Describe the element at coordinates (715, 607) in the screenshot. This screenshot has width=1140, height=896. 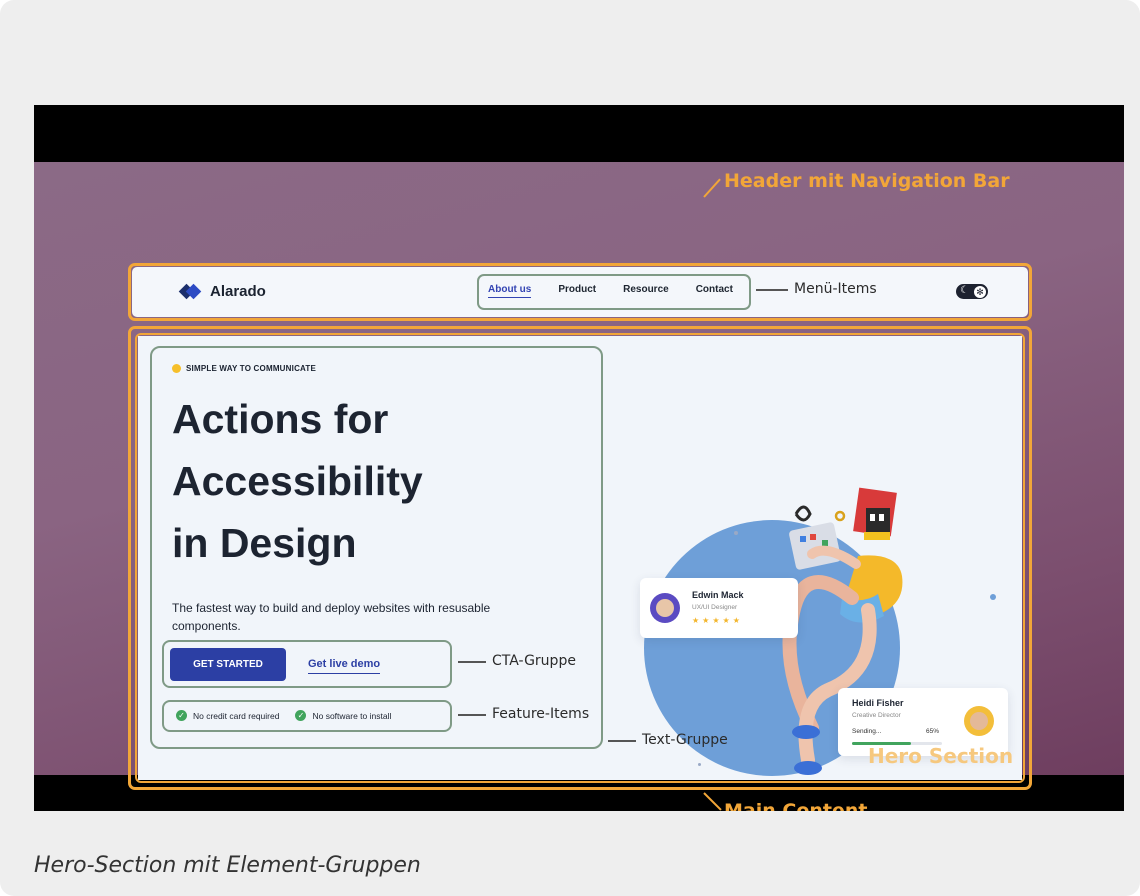
I see `card-role: UX/UI Designer` at that location.